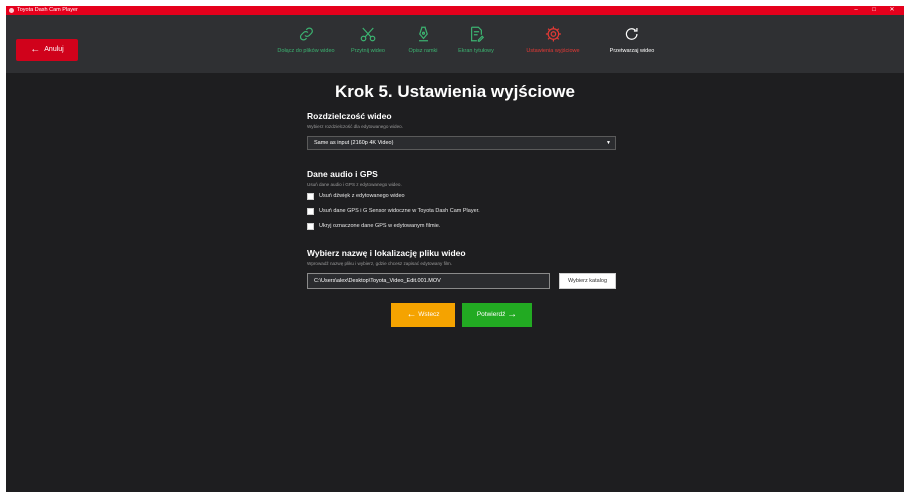 This screenshot has height=492, width=910. What do you see at coordinates (552, 35) in the screenshot?
I see `gear-icon` at bounding box center [552, 35].